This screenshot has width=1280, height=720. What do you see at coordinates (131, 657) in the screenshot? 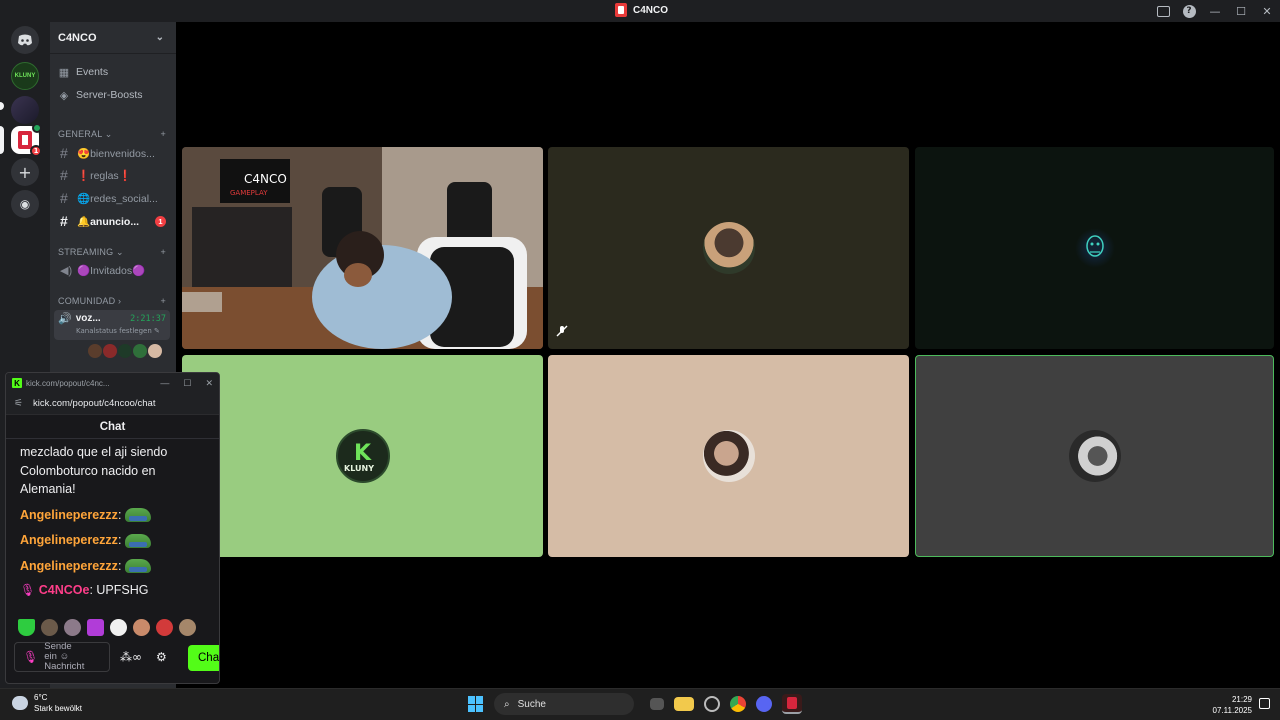
I see `emote-menu-icon: ⁂∞` at bounding box center [131, 657].